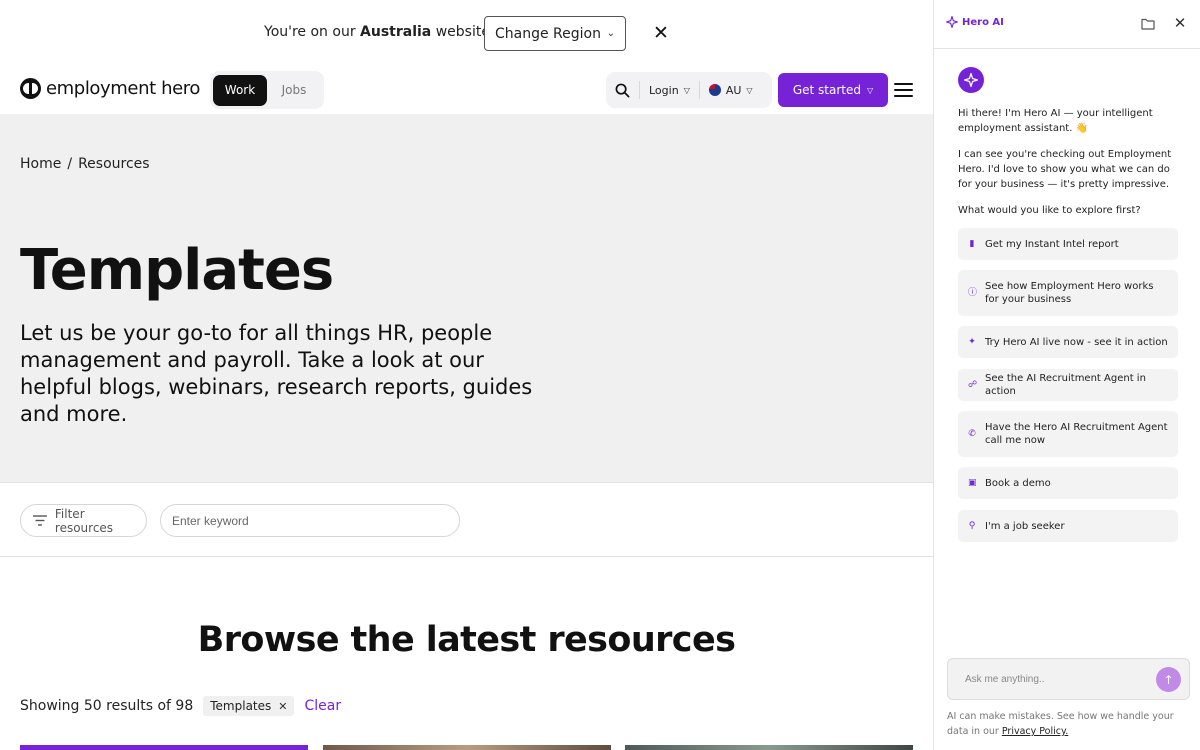 The image size is (1200, 750). What do you see at coordinates (460, 32) in the screenshot?
I see `region-suffix: website` at bounding box center [460, 32].